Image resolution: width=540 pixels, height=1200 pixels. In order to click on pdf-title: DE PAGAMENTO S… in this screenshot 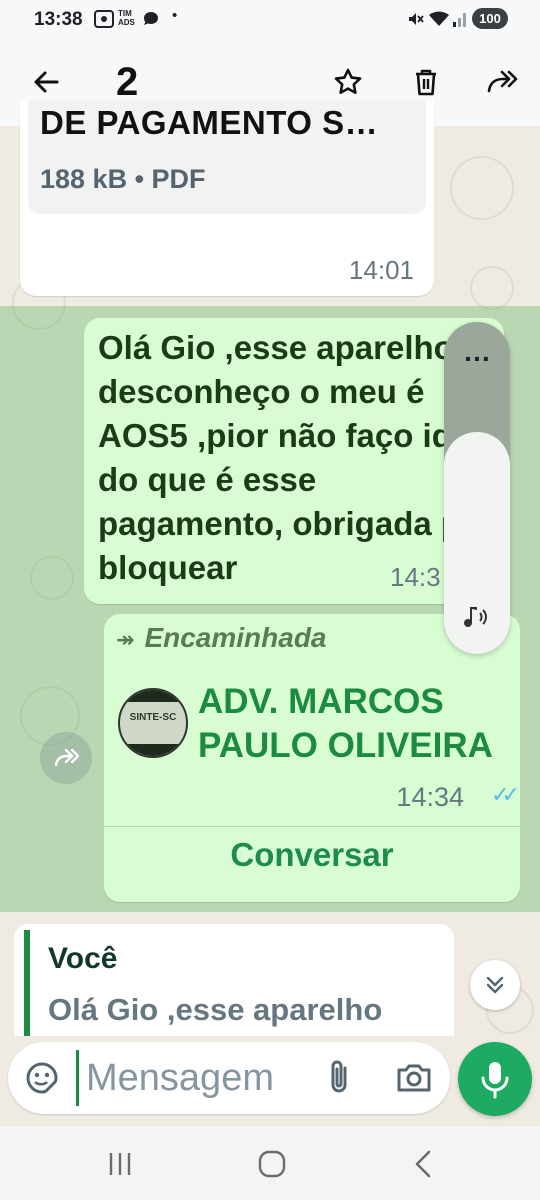, I will do `click(209, 122)`.